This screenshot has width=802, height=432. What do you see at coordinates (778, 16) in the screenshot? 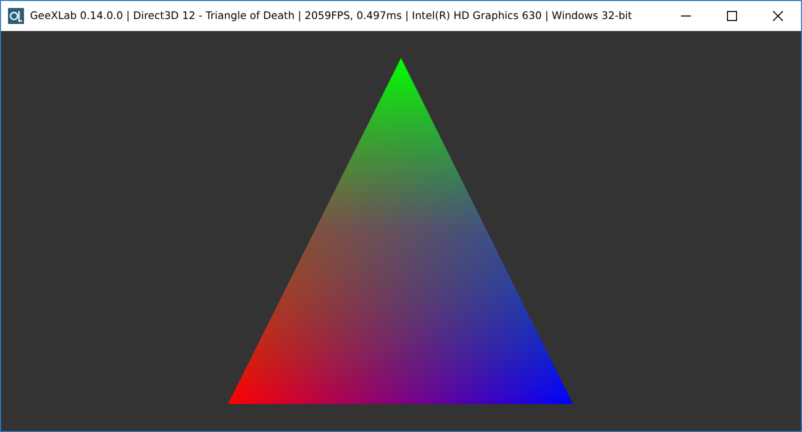
I see `close-icon` at bounding box center [778, 16].